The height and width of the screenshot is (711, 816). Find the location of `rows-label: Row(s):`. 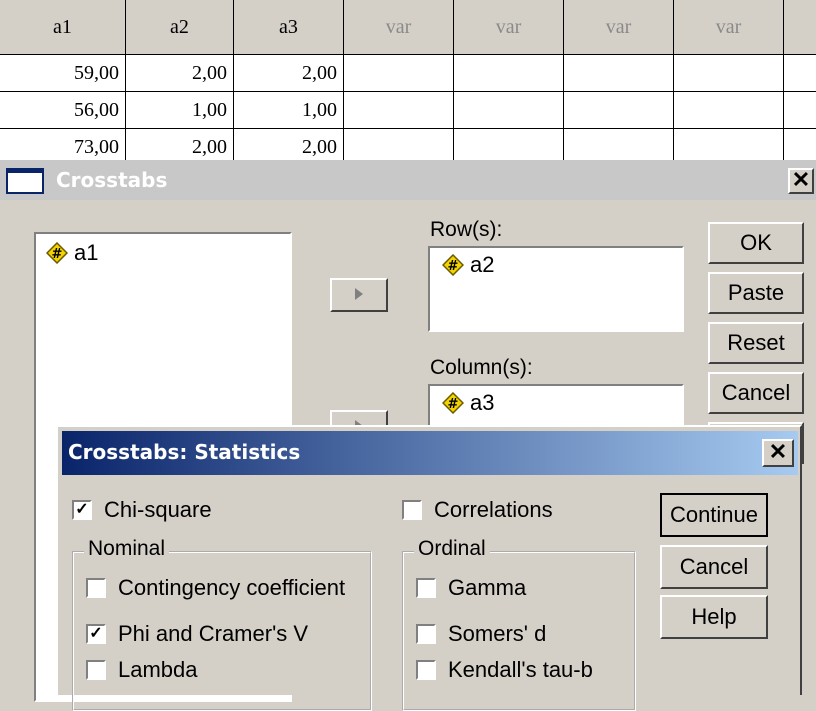

rows-label: Row(s): is located at coordinates (466, 229).